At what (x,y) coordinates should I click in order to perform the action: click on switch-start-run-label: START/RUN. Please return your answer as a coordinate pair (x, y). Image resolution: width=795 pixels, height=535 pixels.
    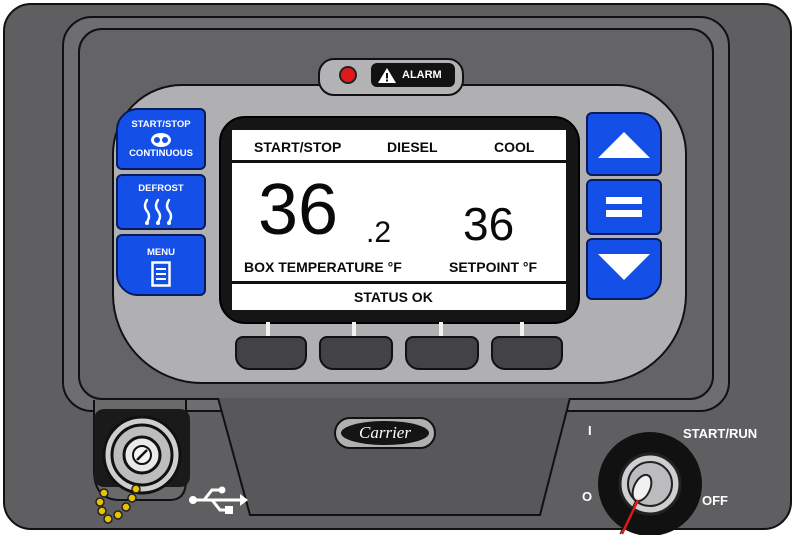
    Looking at the image, I should click on (720, 433).